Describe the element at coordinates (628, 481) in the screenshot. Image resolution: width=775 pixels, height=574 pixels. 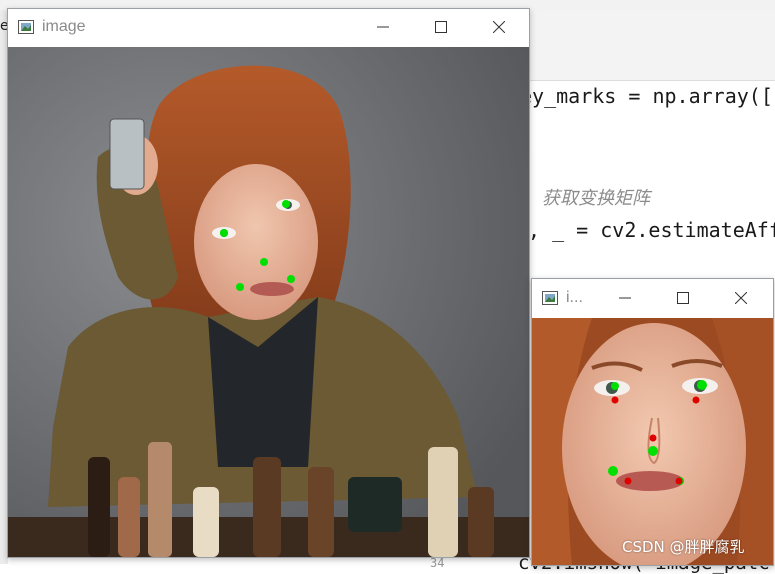
I see `target-mouth-left-marker` at that location.